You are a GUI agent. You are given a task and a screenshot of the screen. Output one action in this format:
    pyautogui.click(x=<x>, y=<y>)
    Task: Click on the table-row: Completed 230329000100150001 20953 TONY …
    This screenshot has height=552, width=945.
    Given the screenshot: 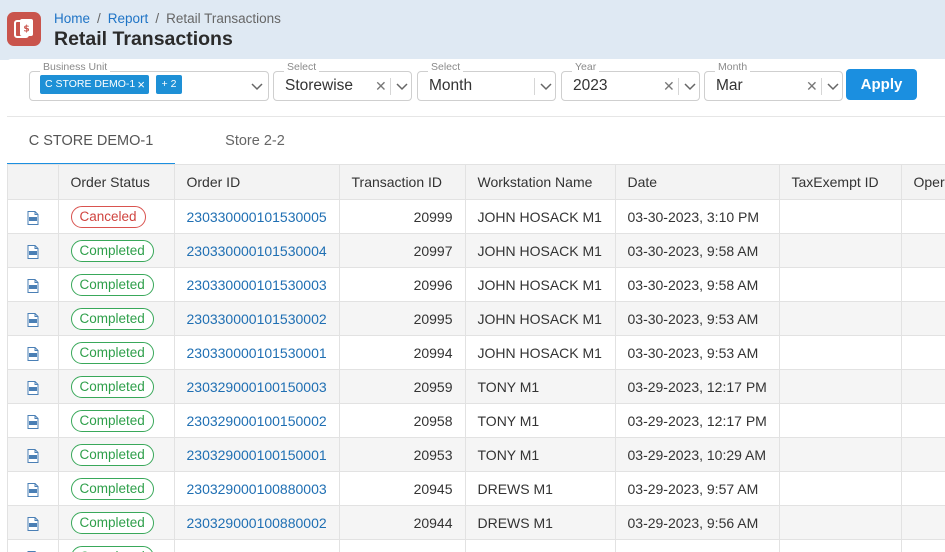 What is the action you would take?
    pyautogui.click(x=476, y=454)
    